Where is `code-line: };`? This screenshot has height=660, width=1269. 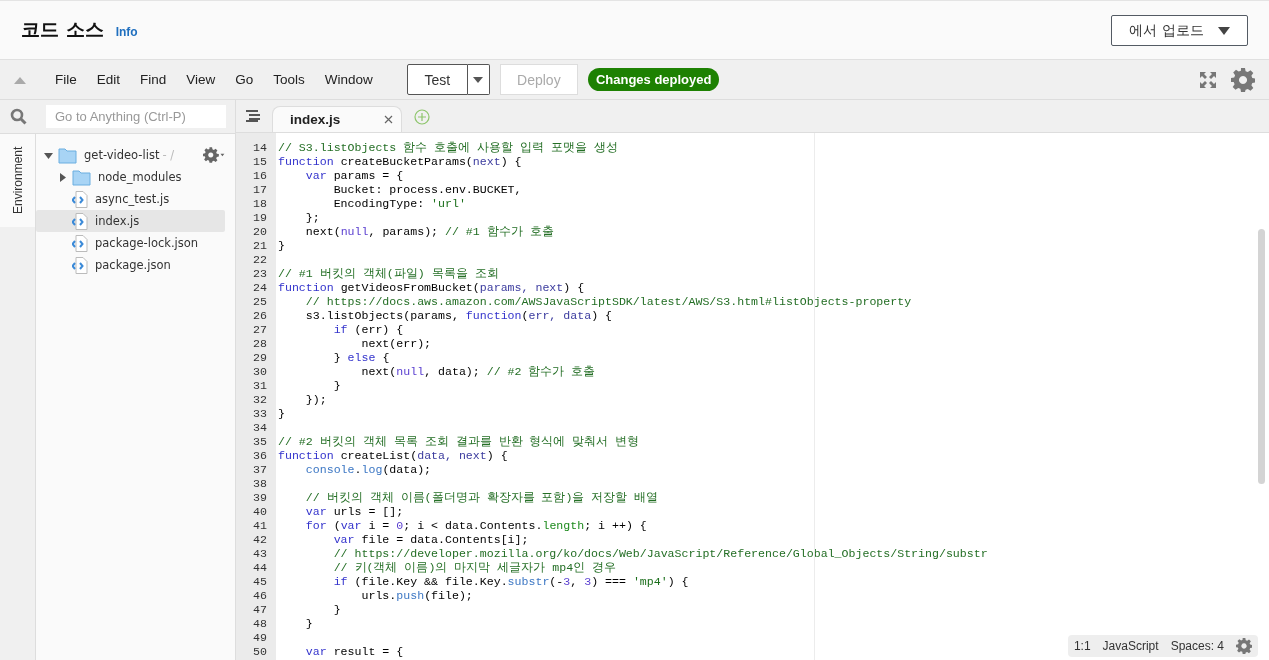 code-line: }; is located at coordinates (312, 218).